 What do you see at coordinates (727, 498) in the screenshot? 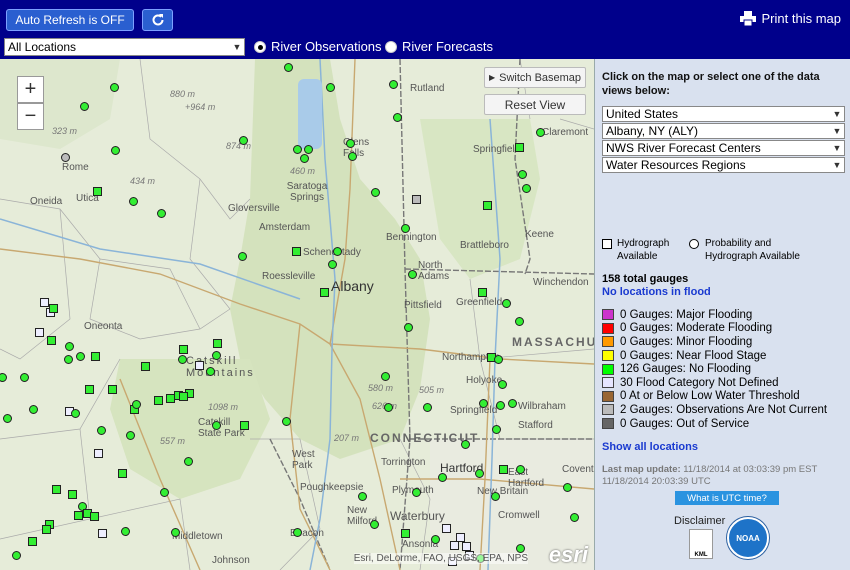
I see `utc-info-button: What is UTC time?` at bounding box center [727, 498].